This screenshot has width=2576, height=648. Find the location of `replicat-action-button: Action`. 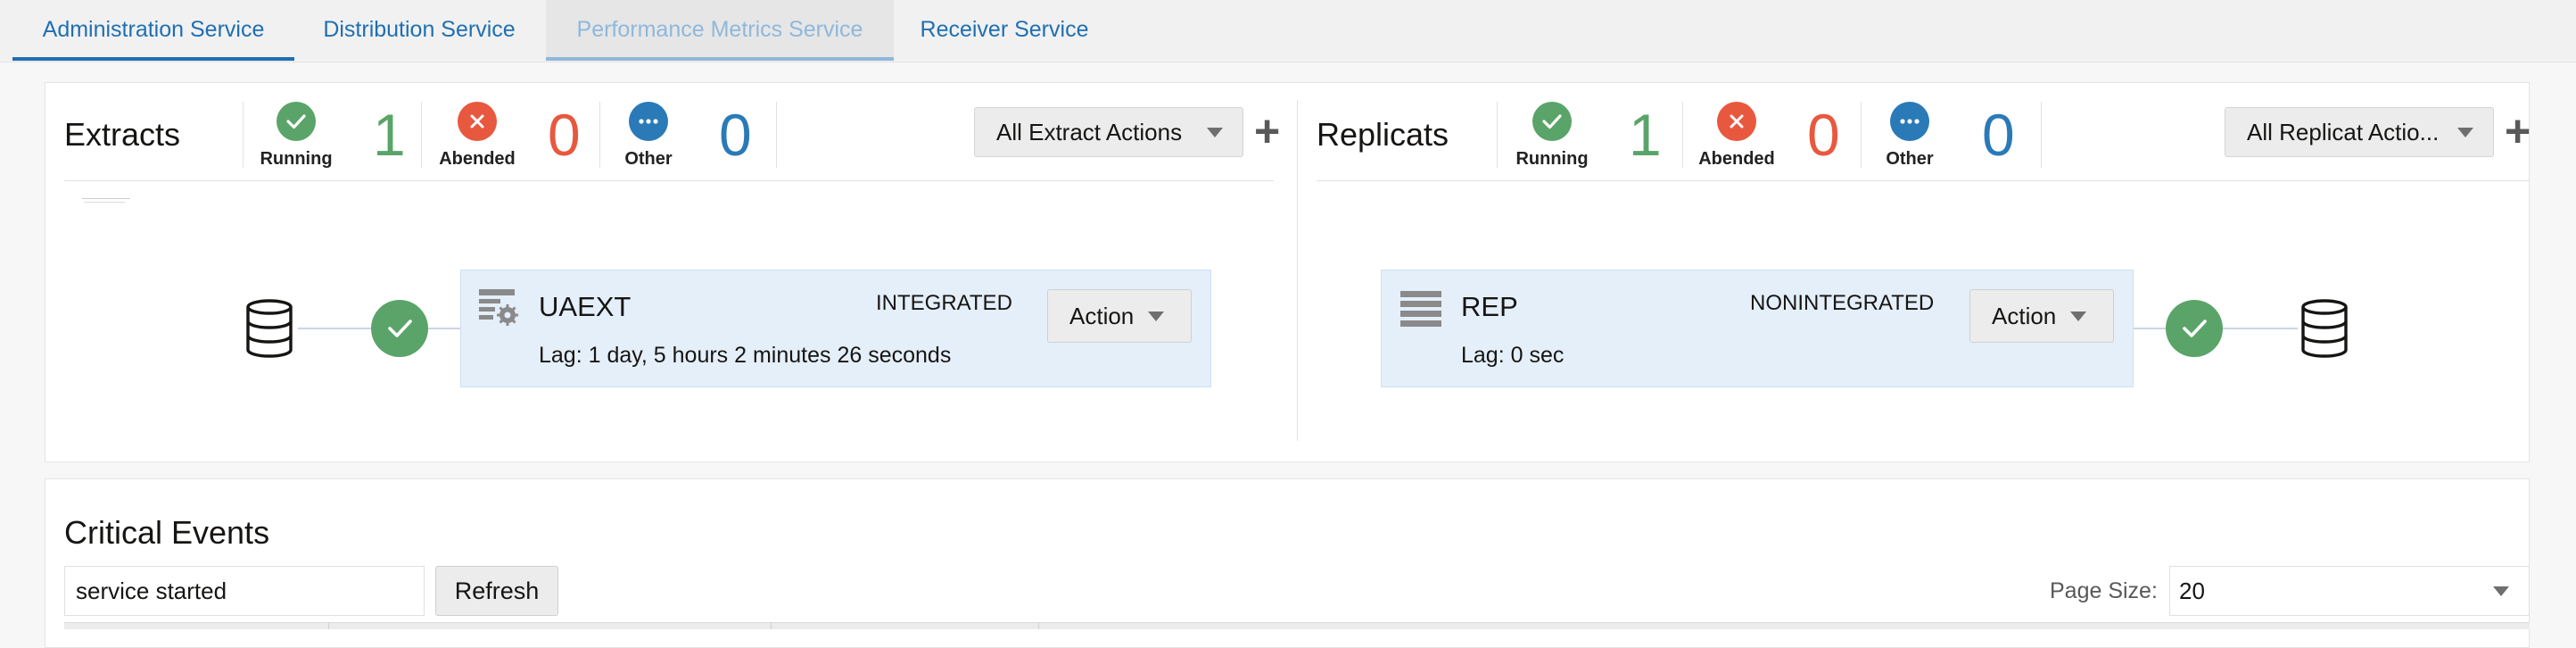

replicat-action-button: Action is located at coordinates (2041, 316).